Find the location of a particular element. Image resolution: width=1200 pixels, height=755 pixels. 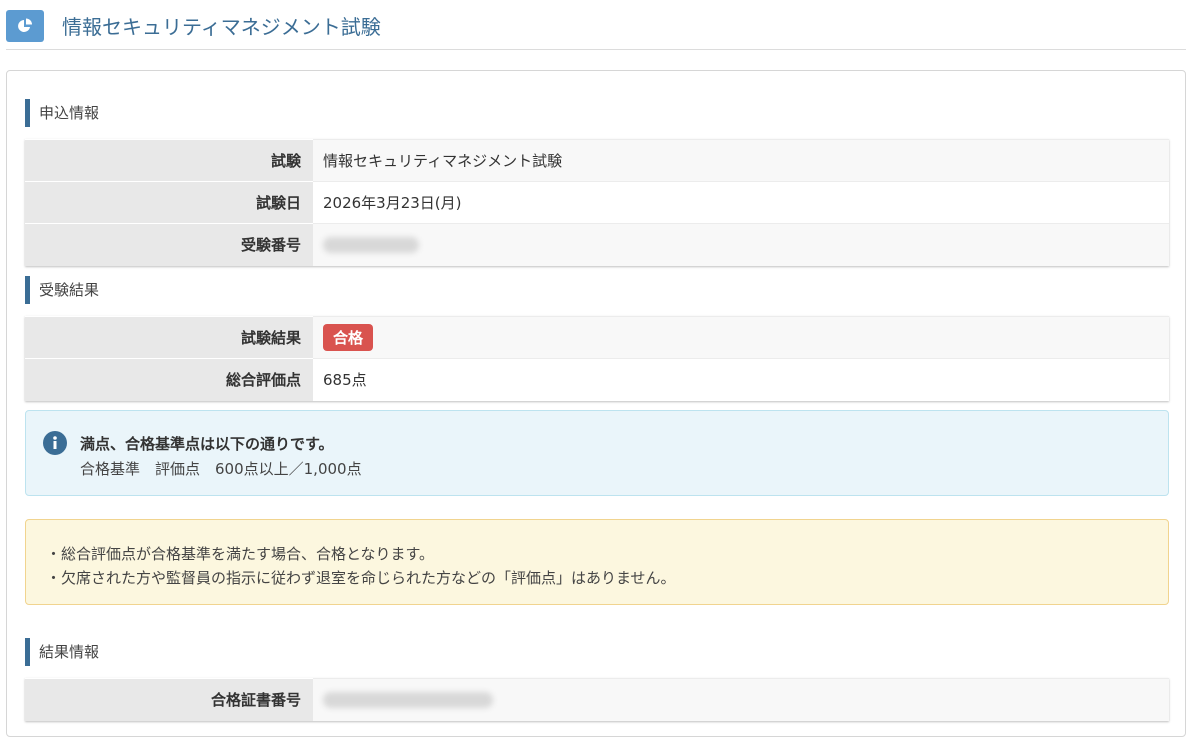

examinee-number-label: 受験番号 is located at coordinates (169, 244).